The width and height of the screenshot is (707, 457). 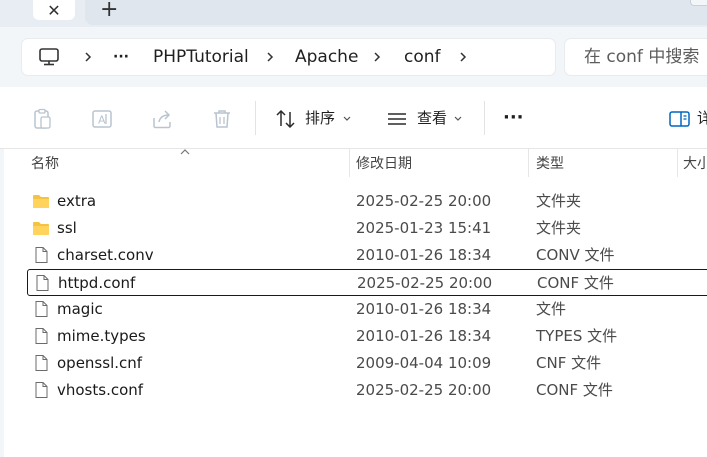 I want to click on file-row: ssl 2025-01-23 15:41 文件夹, so click(x=367, y=228).